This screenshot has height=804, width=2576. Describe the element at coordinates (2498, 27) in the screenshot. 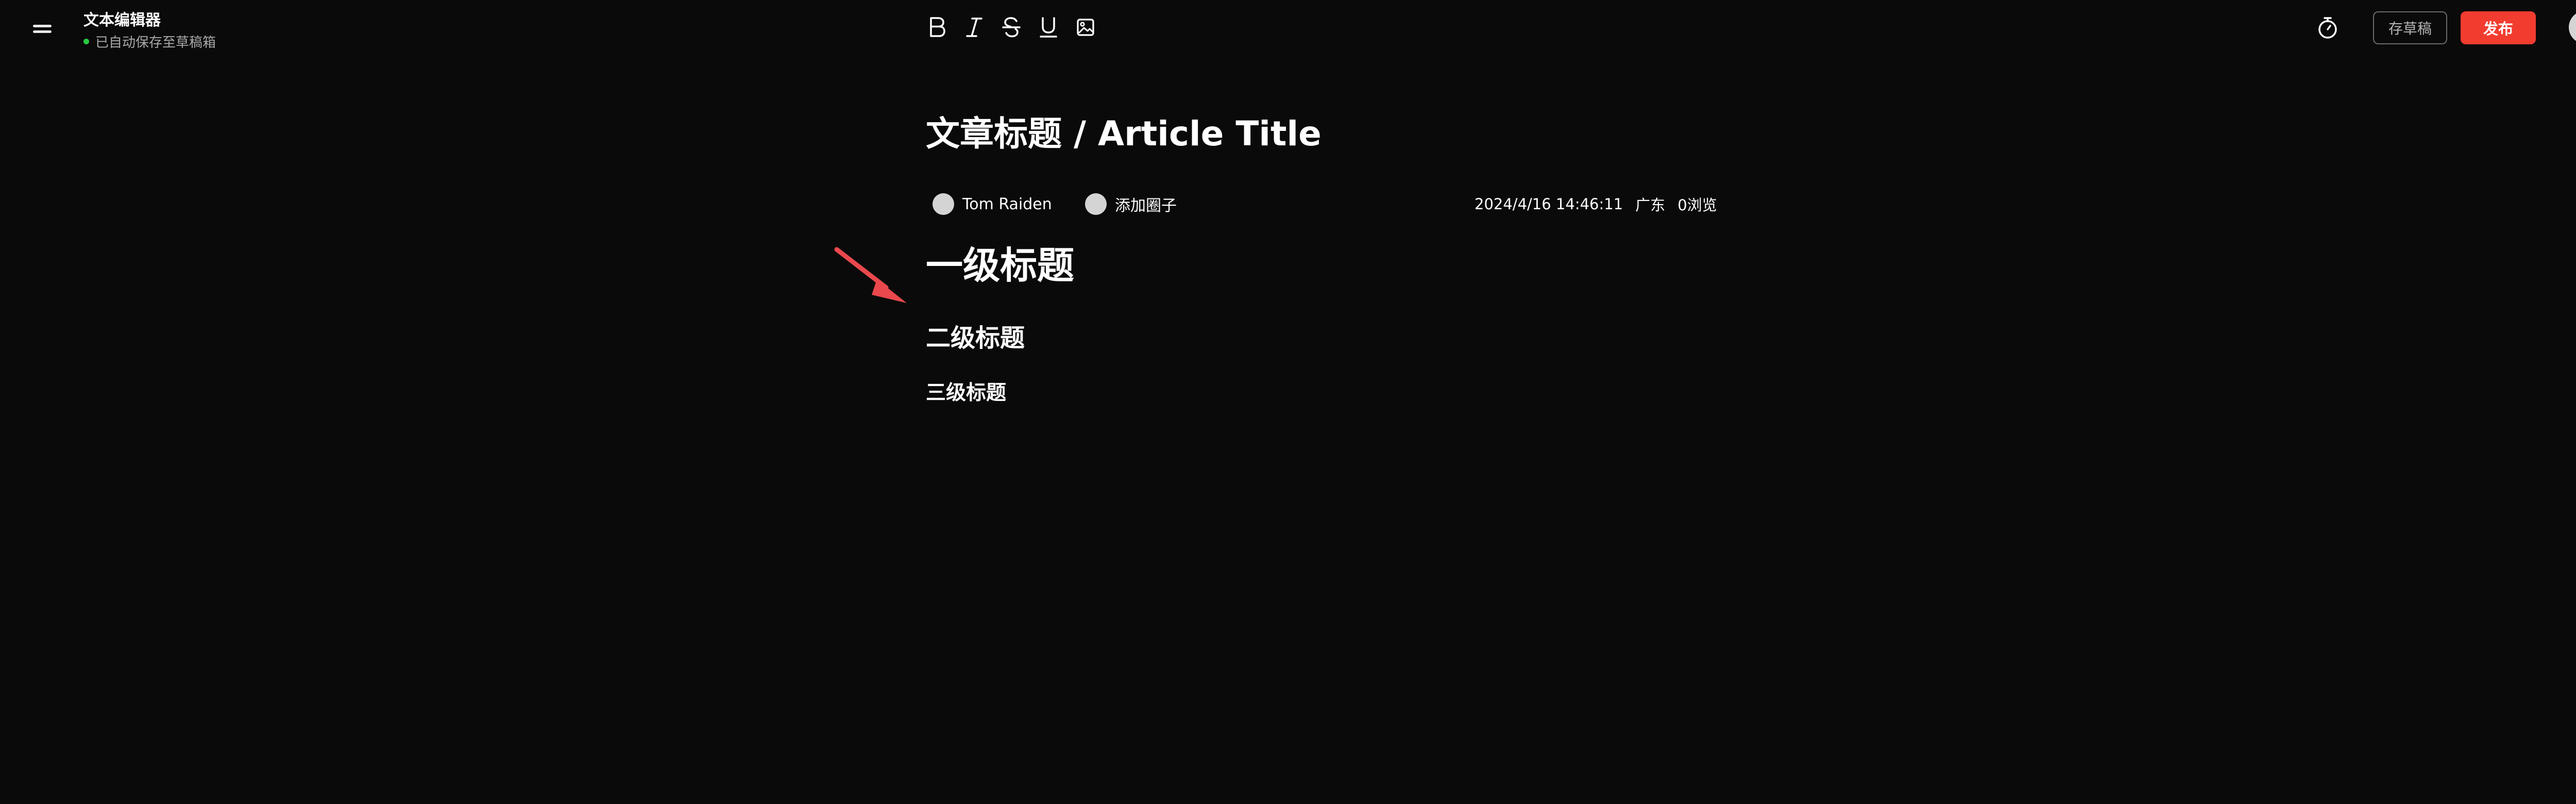

I see `publish-button: 发布` at that location.